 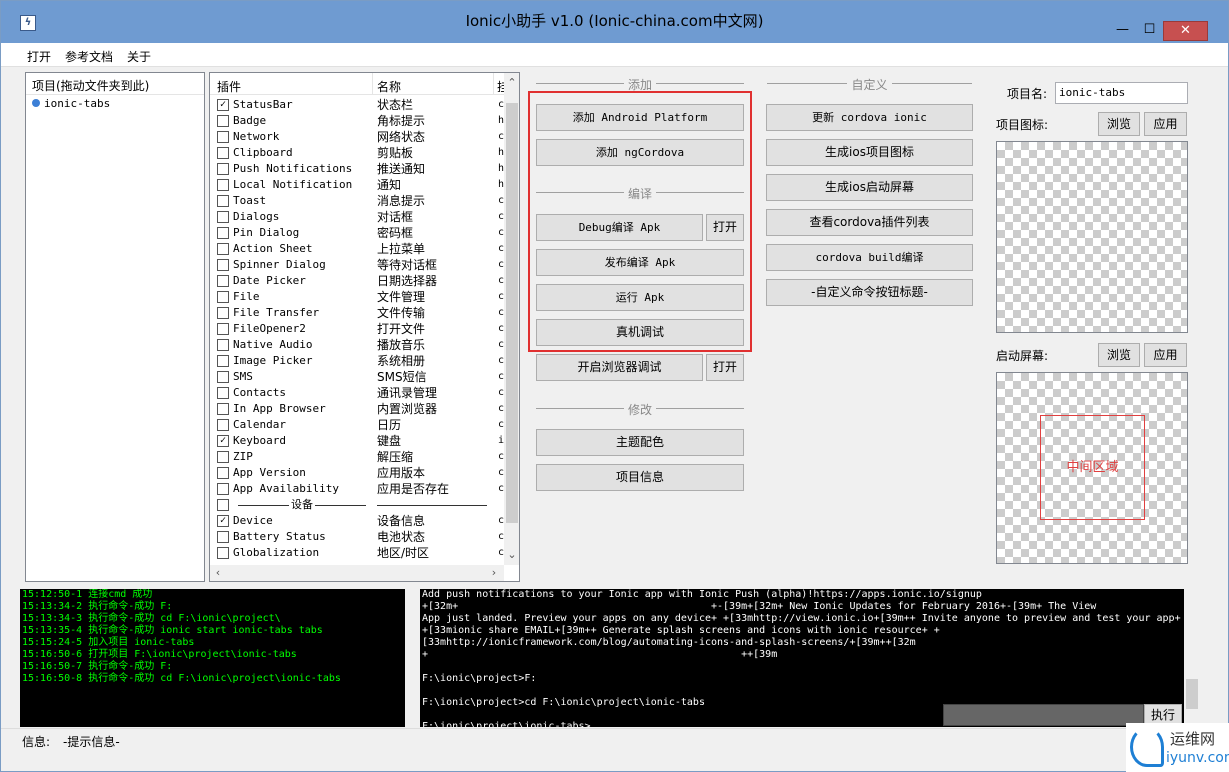 What do you see at coordinates (357, 169) in the screenshot?
I see `plugin-row: Push Notifications 推送通知 h` at bounding box center [357, 169].